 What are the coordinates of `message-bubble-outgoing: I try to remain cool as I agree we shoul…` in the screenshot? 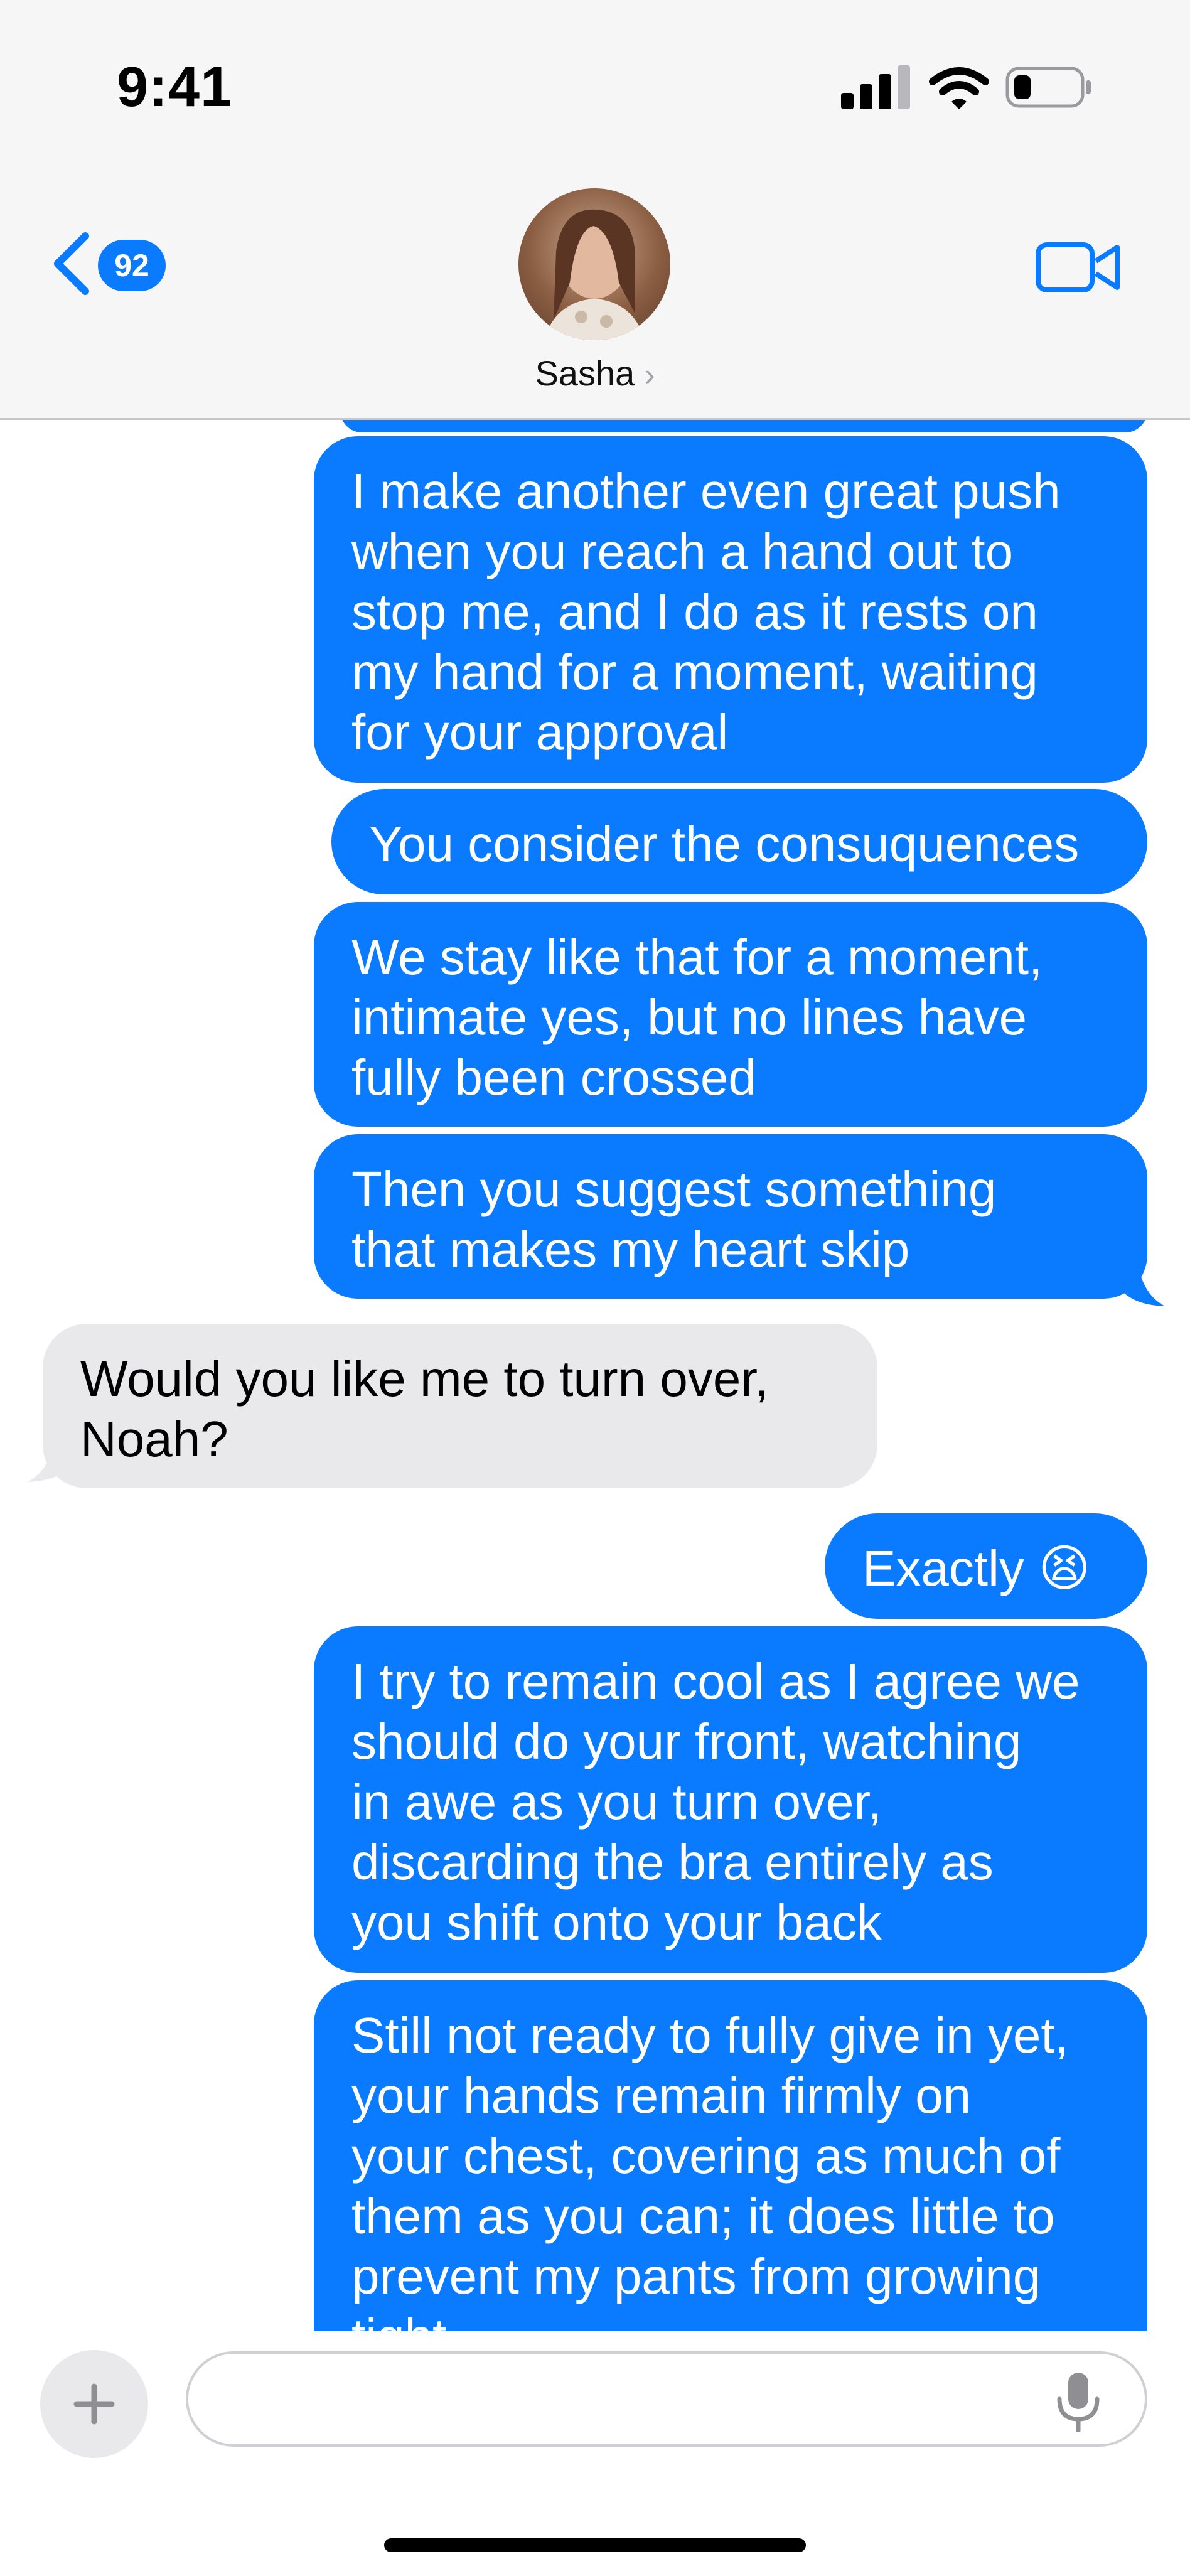 It's located at (730, 1799).